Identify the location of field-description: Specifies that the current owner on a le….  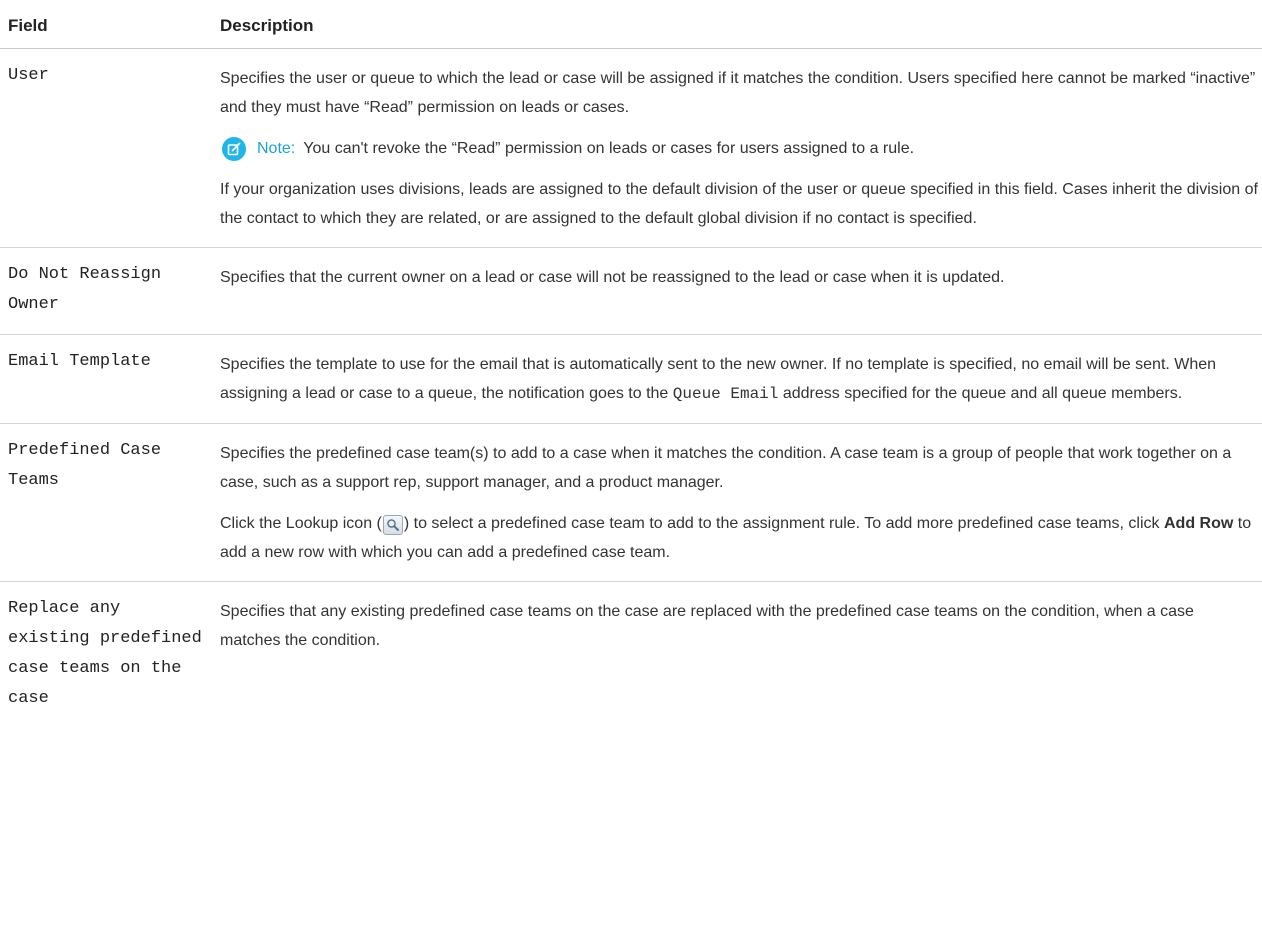
(738, 291).